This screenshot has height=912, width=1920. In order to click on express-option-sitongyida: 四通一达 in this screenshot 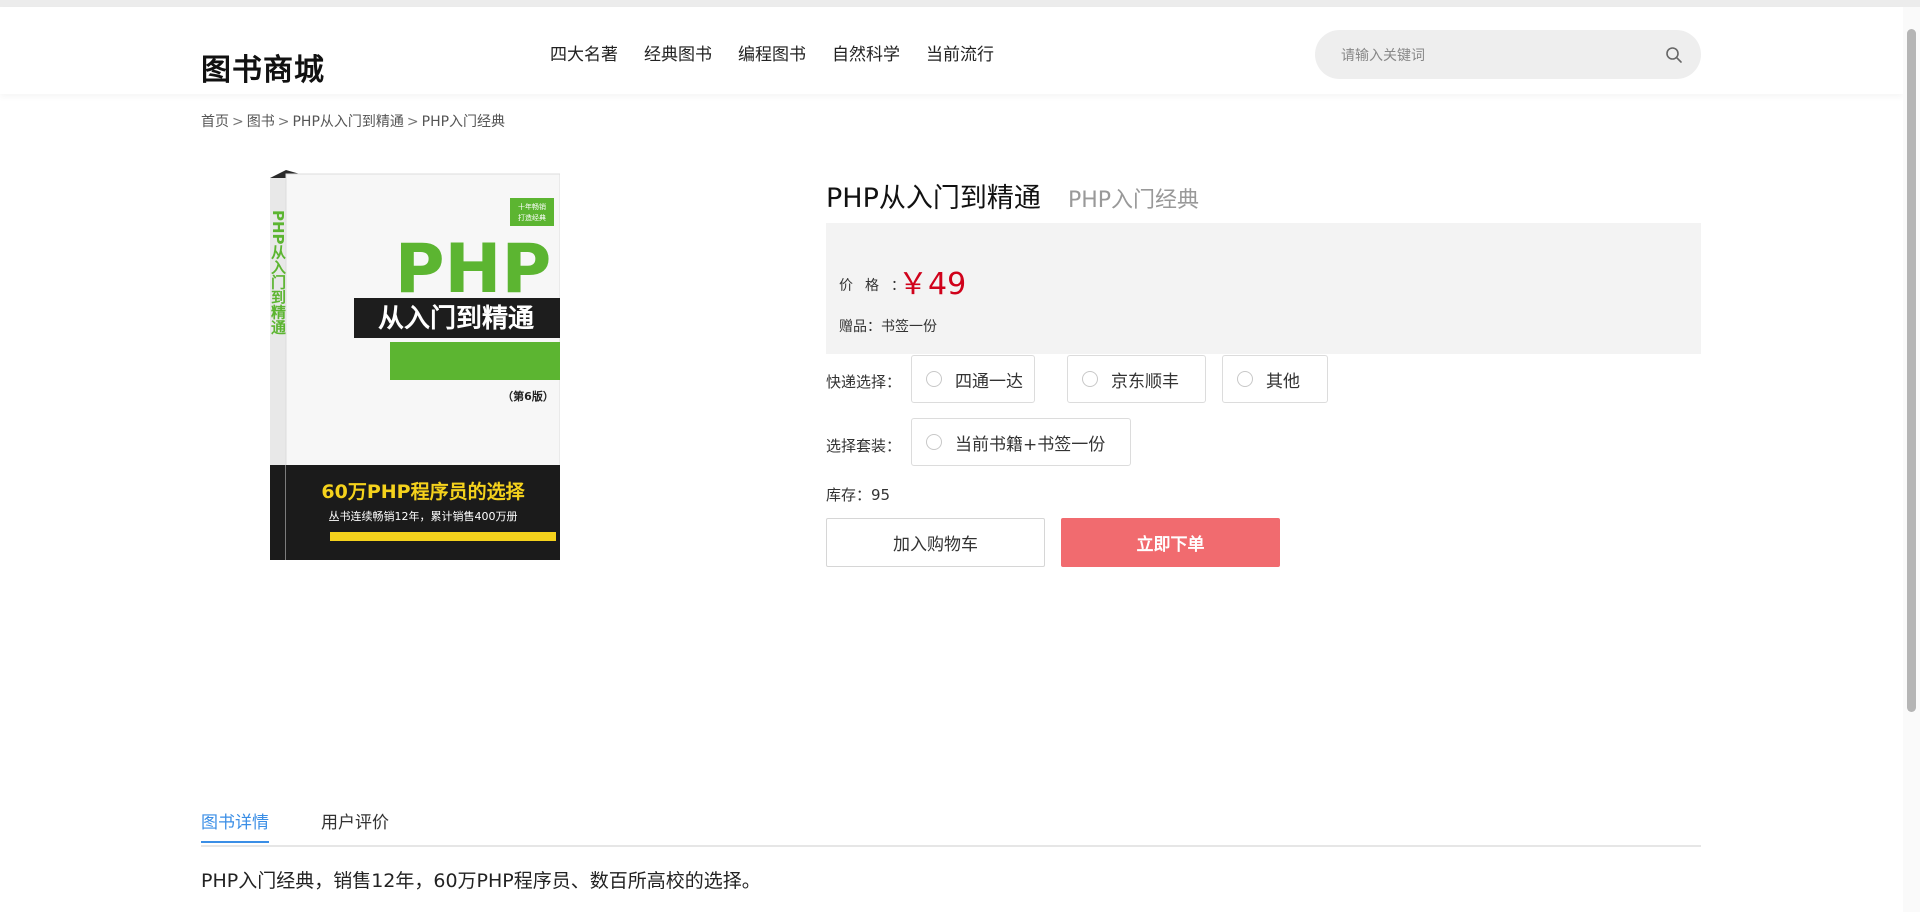, I will do `click(973, 379)`.